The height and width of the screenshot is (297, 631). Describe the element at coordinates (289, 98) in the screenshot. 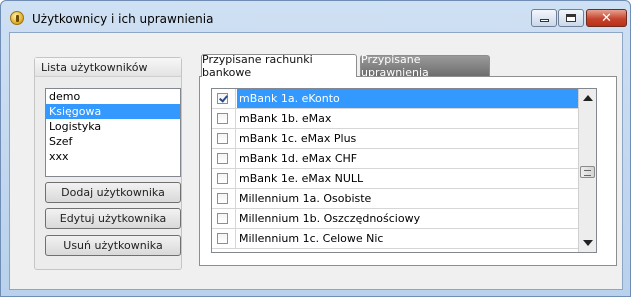

I see `account-name: mBank 1a. eKonto` at that location.